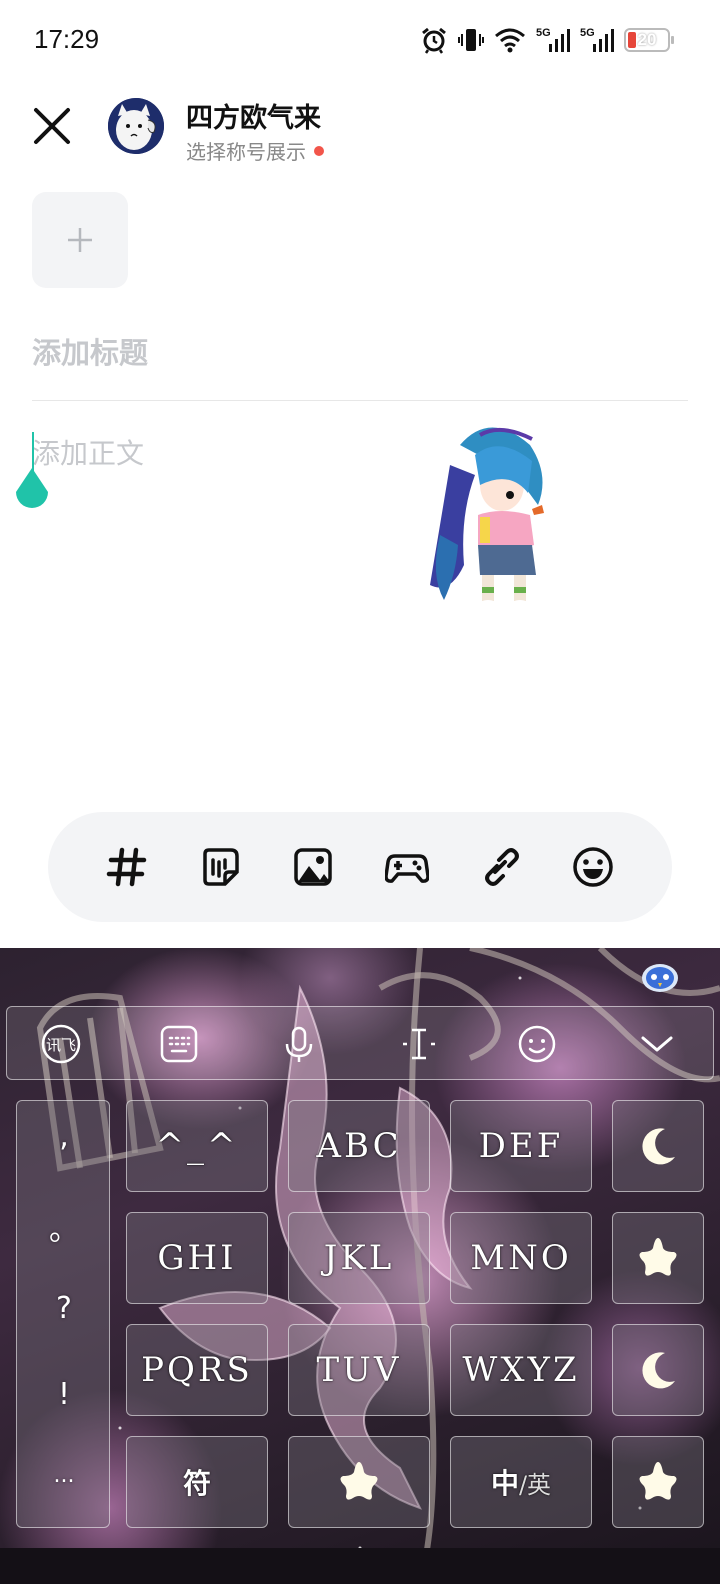 This screenshot has height=1584, width=720. I want to click on key-enter, so click(658, 1482).